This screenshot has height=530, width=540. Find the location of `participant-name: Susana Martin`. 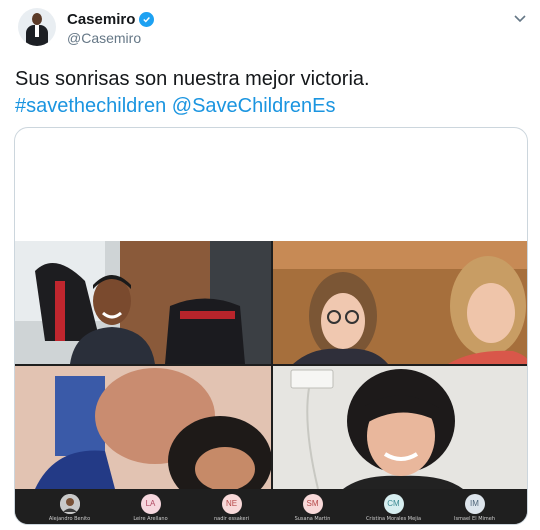

participant-name: Susana Martin is located at coordinates (312, 518).